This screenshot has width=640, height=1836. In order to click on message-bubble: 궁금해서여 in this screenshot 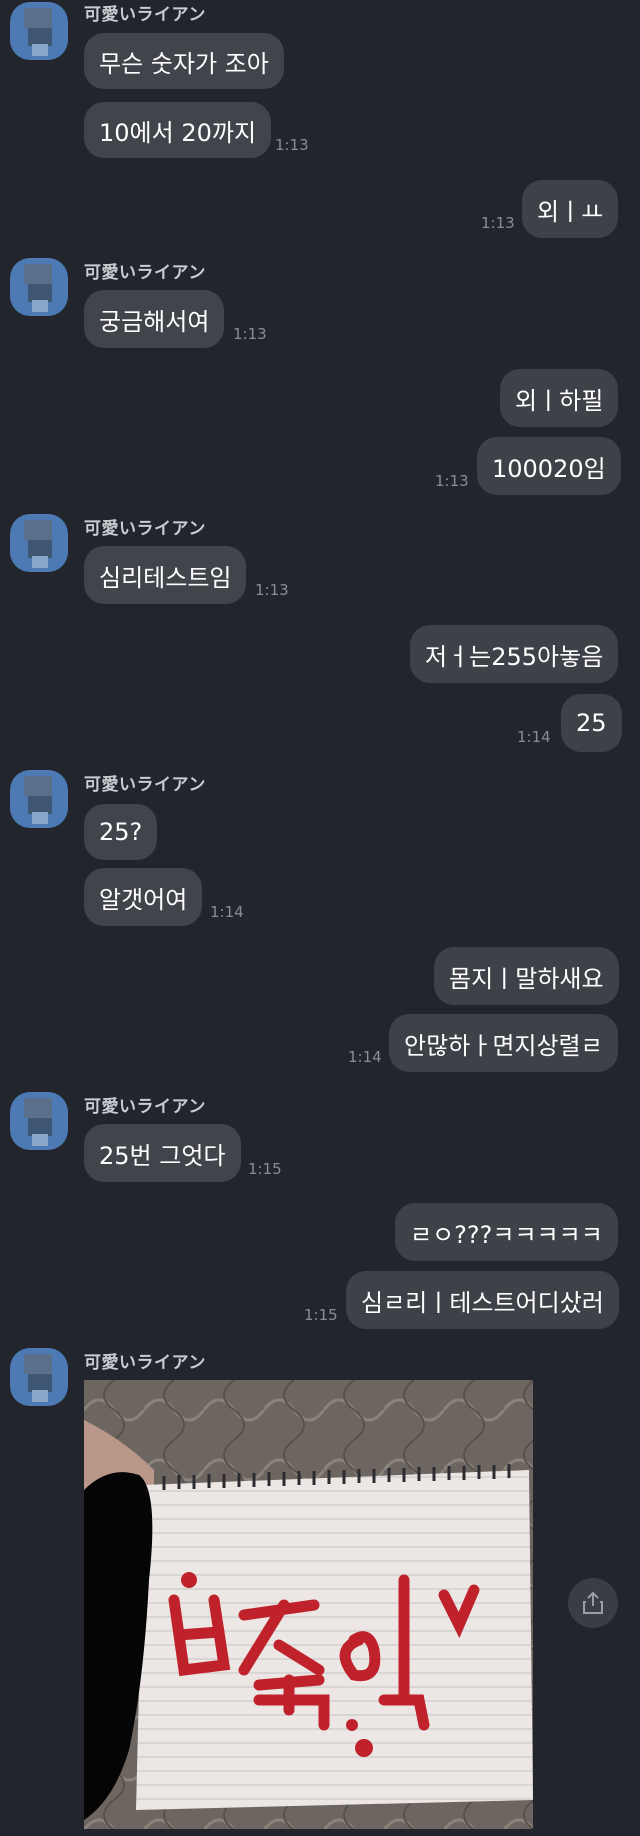, I will do `click(154, 319)`.